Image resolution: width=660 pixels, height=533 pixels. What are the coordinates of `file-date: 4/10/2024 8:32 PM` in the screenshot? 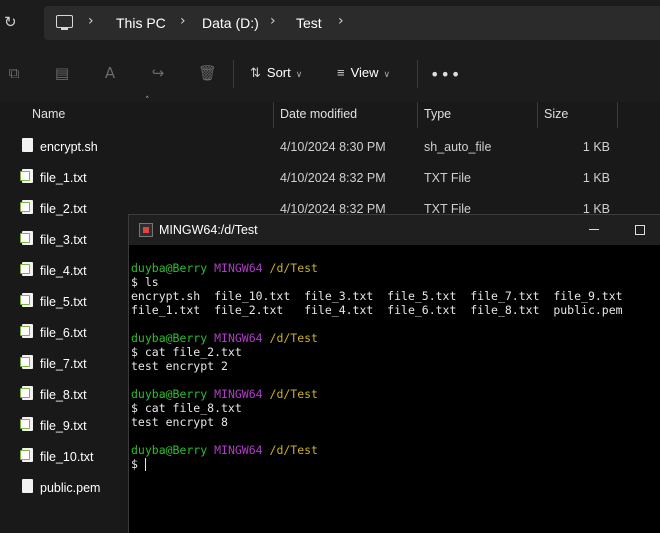 It's located at (333, 178).